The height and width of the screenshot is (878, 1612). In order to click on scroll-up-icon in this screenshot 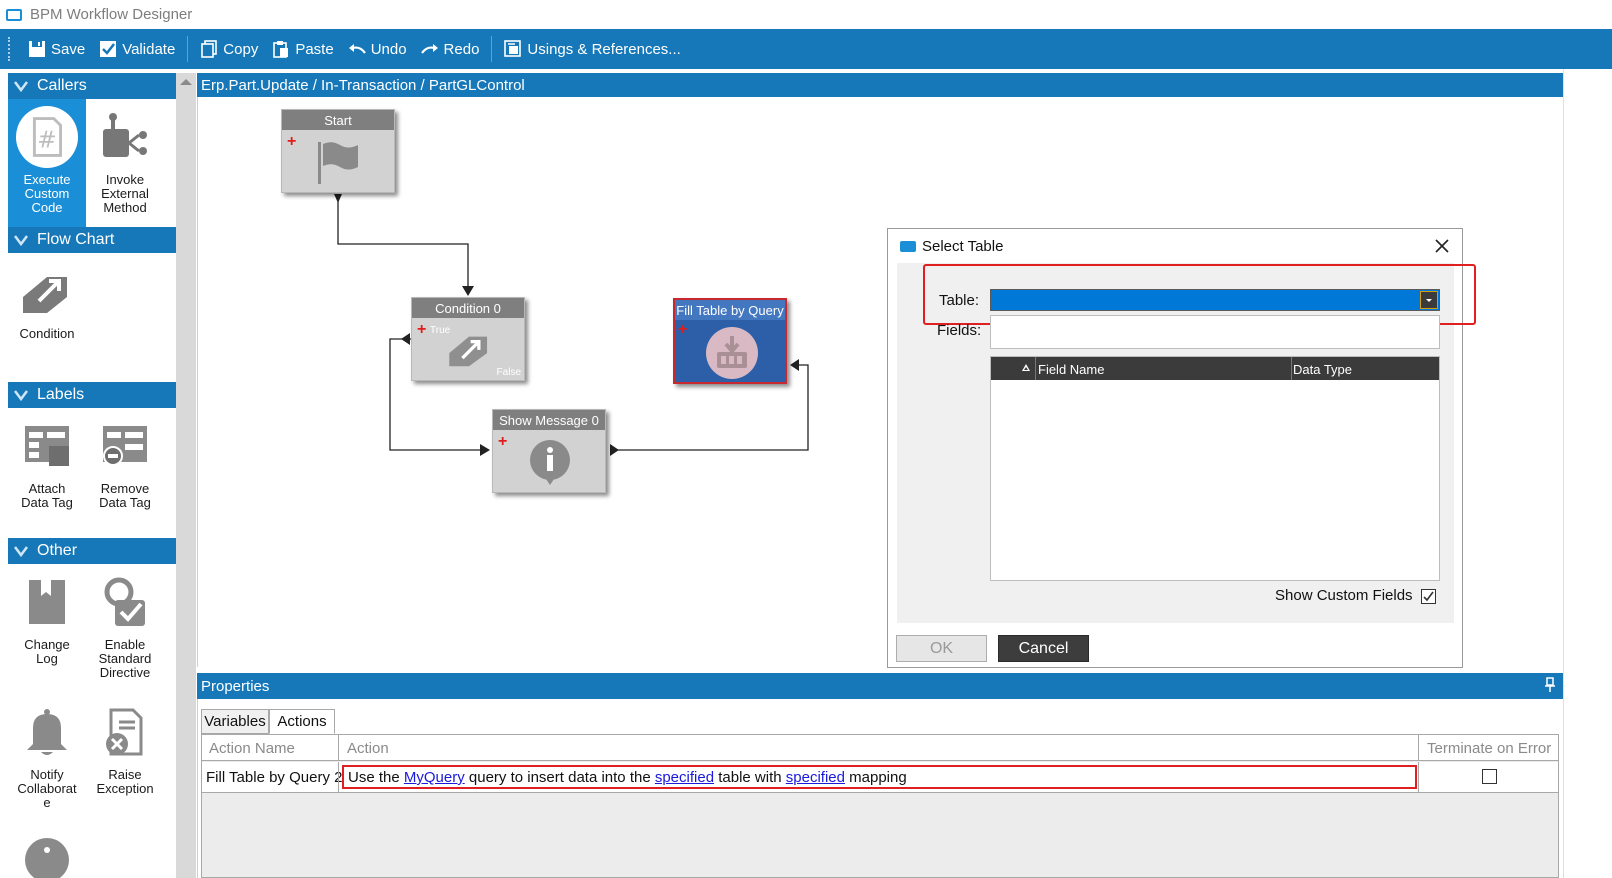, I will do `click(186, 82)`.